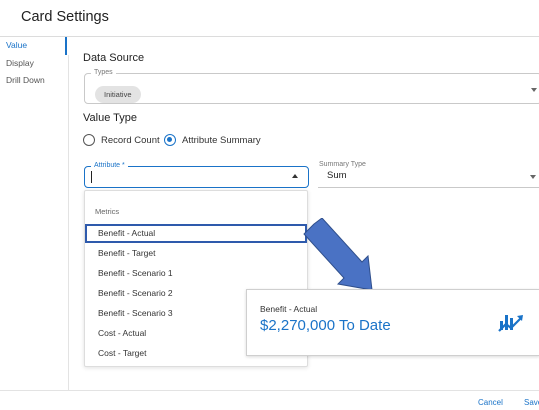 The width and height of the screenshot is (539, 410). What do you see at coordinates (89, 140) in the screenshot?
I see `record-count-radio` at bounding box center [89, 140].